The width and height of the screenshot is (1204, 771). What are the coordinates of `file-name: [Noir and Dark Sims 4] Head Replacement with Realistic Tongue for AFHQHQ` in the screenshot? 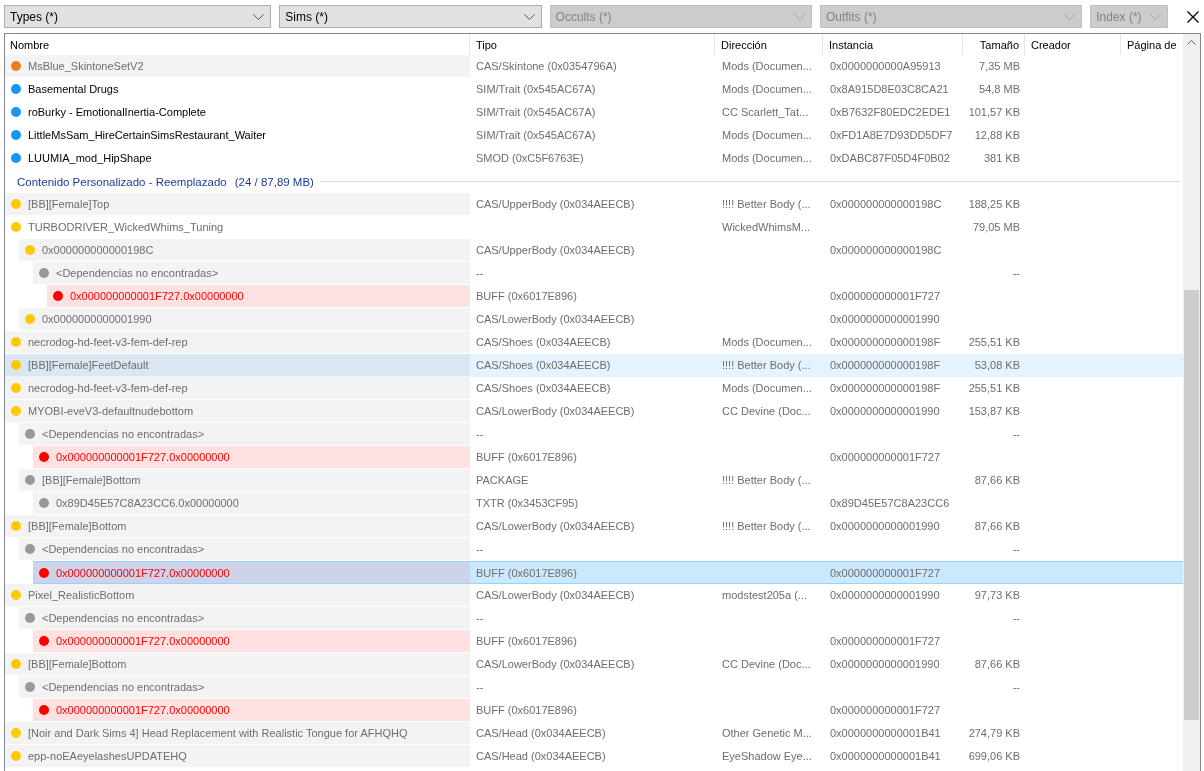 It's located at (218, 733).